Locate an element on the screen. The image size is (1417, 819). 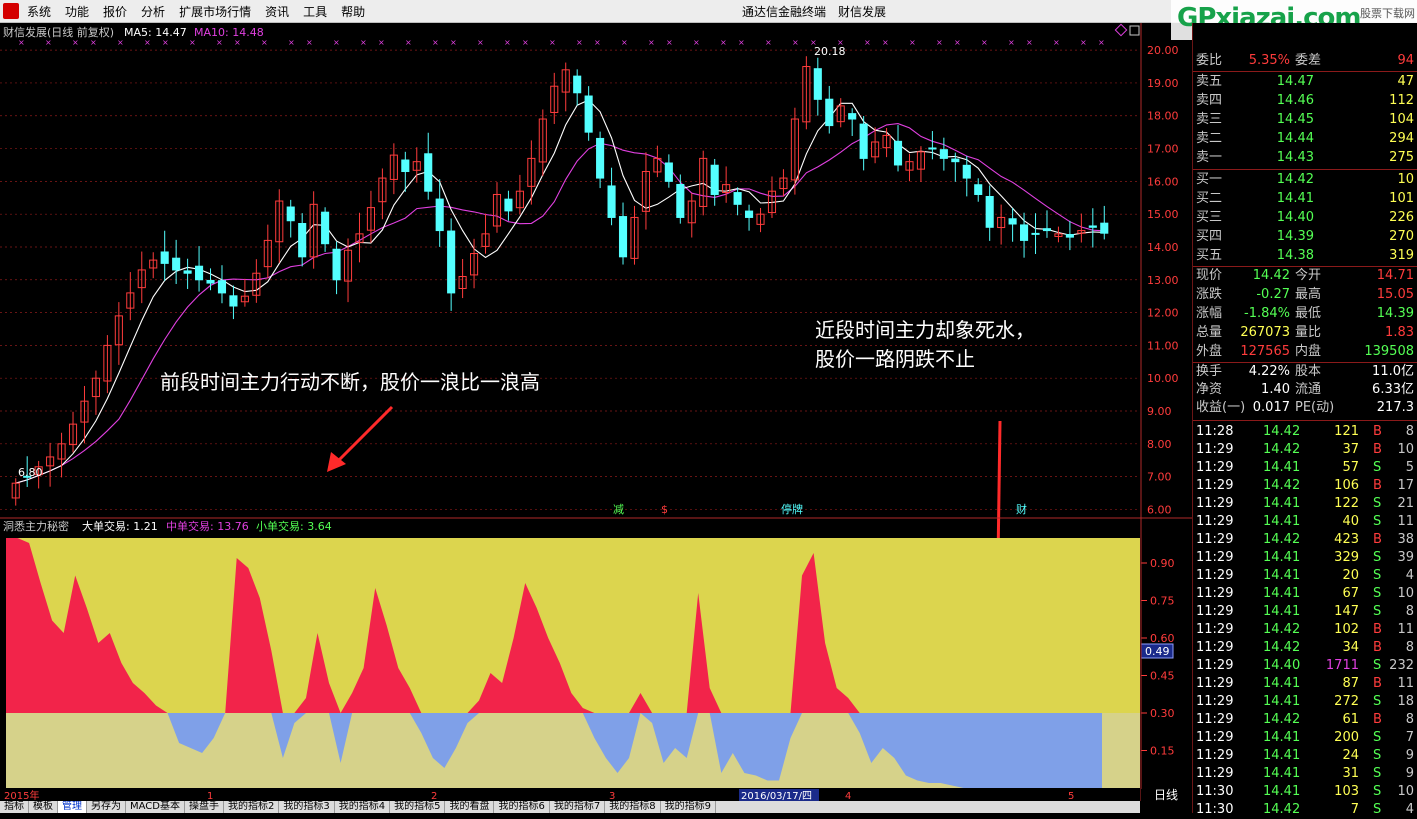
indicator-tab: 模板 is located at coordinates (43, 807).